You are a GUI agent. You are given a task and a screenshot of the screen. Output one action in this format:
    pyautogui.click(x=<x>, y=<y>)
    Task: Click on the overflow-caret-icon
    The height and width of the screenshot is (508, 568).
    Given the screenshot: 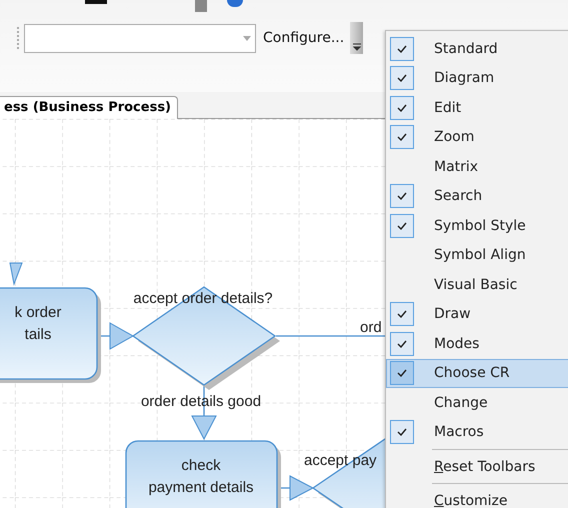 What is the action you would take?
    pyautogui.click(x=356, y=47)
    